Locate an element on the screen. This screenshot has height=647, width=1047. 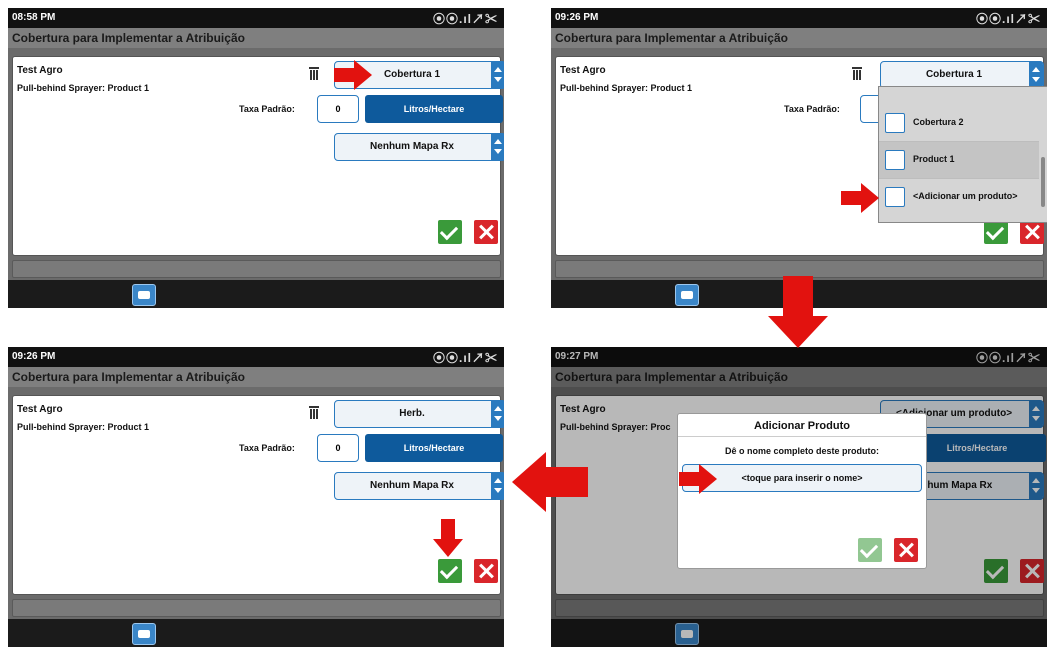
flow-arrow-down-icon is located at coordinates (798, 312).